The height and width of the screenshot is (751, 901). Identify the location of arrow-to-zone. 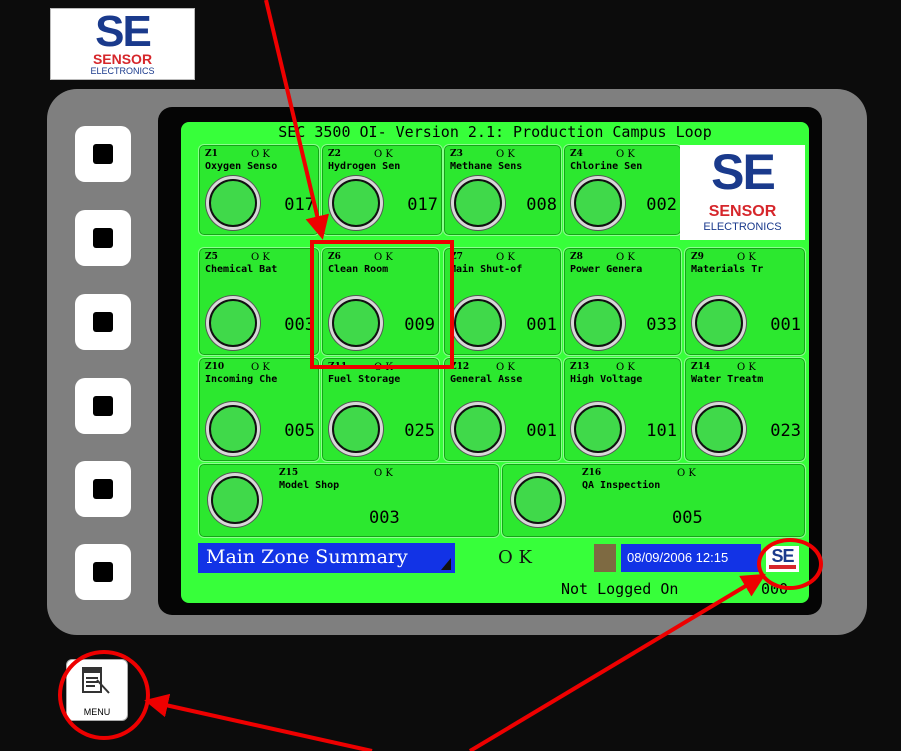
(296, 120).